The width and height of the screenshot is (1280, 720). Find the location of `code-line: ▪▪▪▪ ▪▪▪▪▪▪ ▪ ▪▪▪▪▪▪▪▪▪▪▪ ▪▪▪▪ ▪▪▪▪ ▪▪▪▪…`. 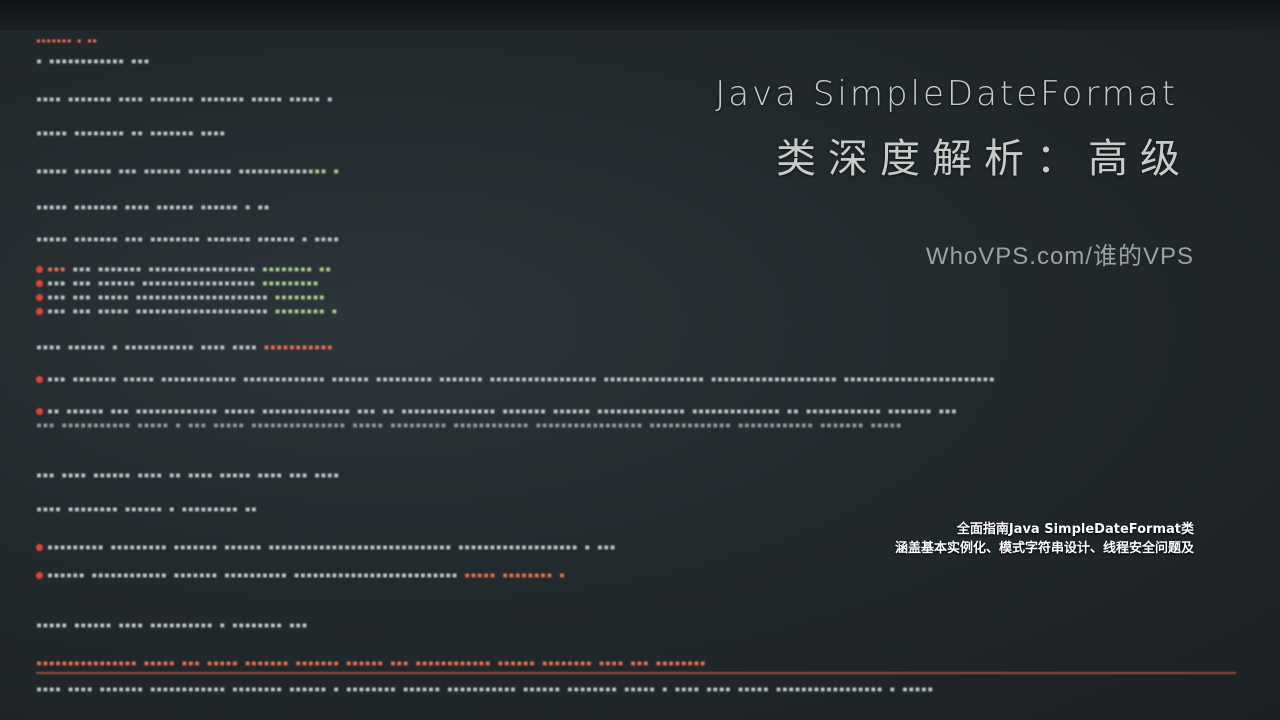

code-line: ▪▪▪▪ ▪▪▪▪▪▪ ▪ ▪▪▪▪▪▪▪▪▪▪▪ ▪▪▪▪ ▪▪▪▪ ▪▪▪▪… is located at coordinates (185, 347).